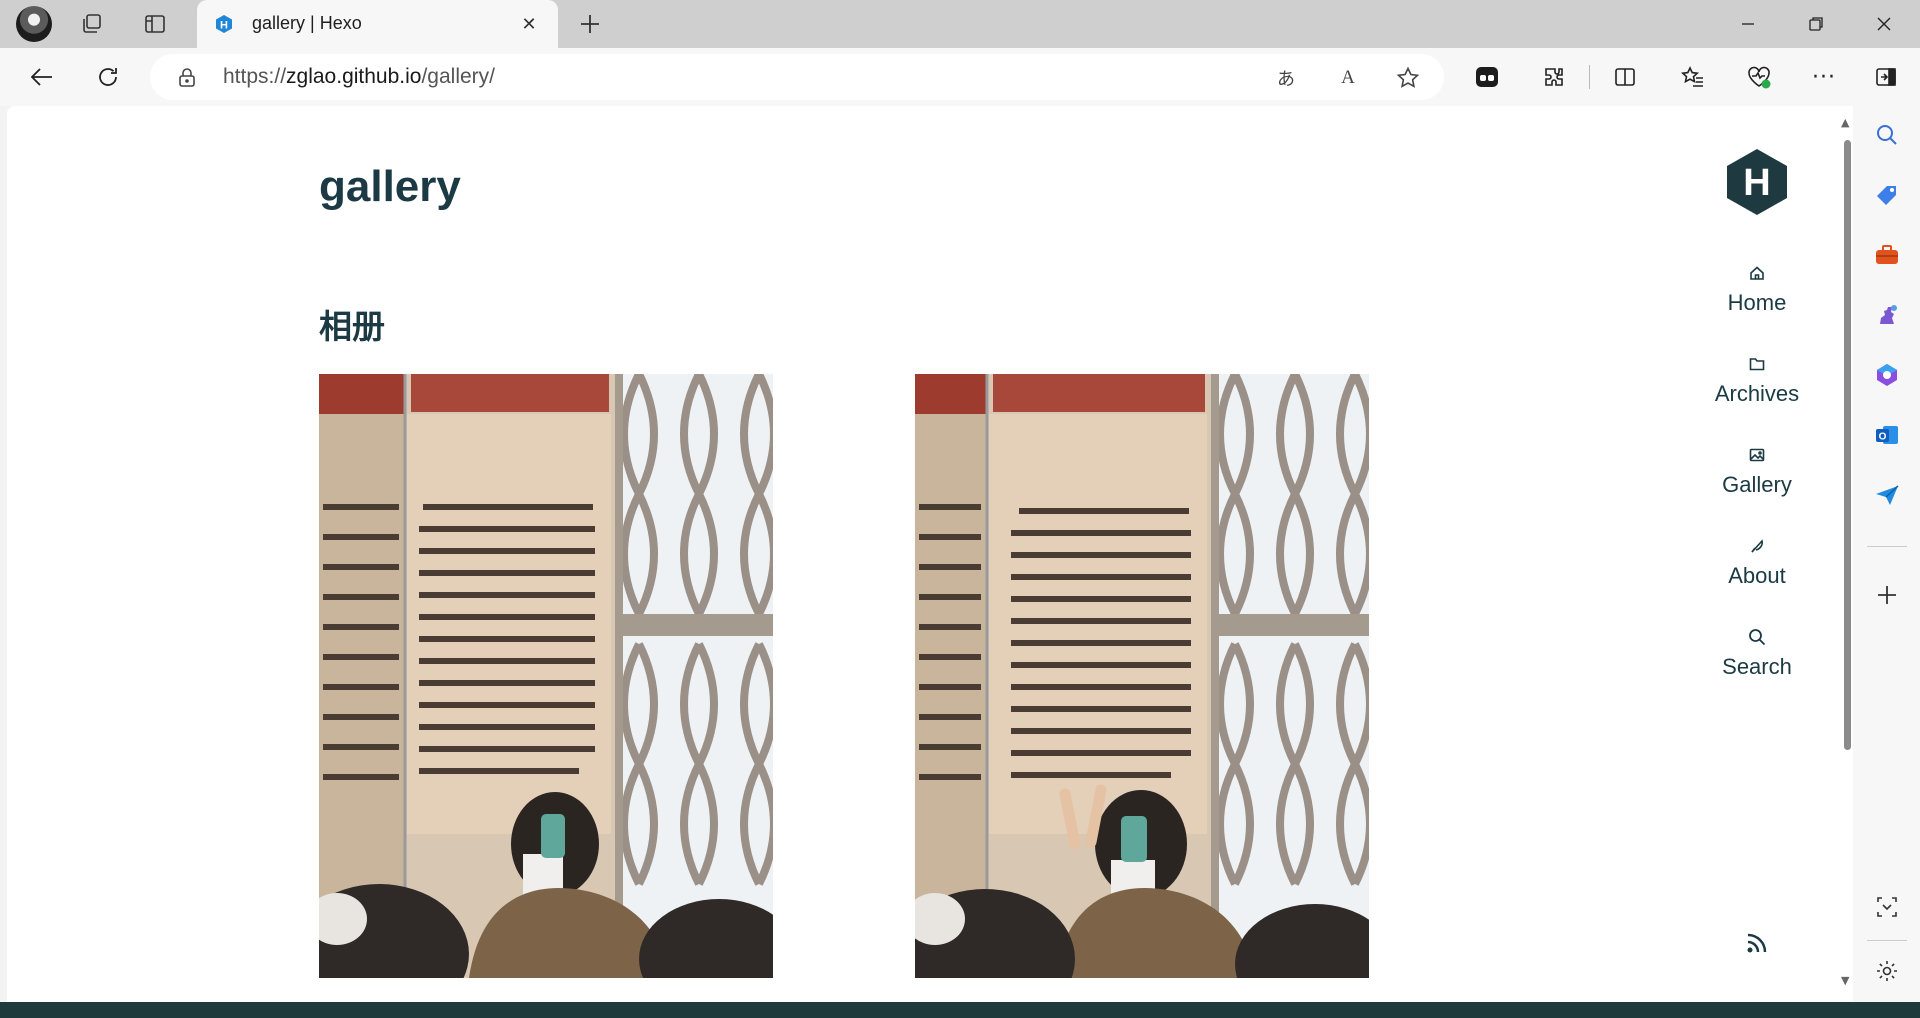  I want to click on section-title: 相册, so click(352, 326).